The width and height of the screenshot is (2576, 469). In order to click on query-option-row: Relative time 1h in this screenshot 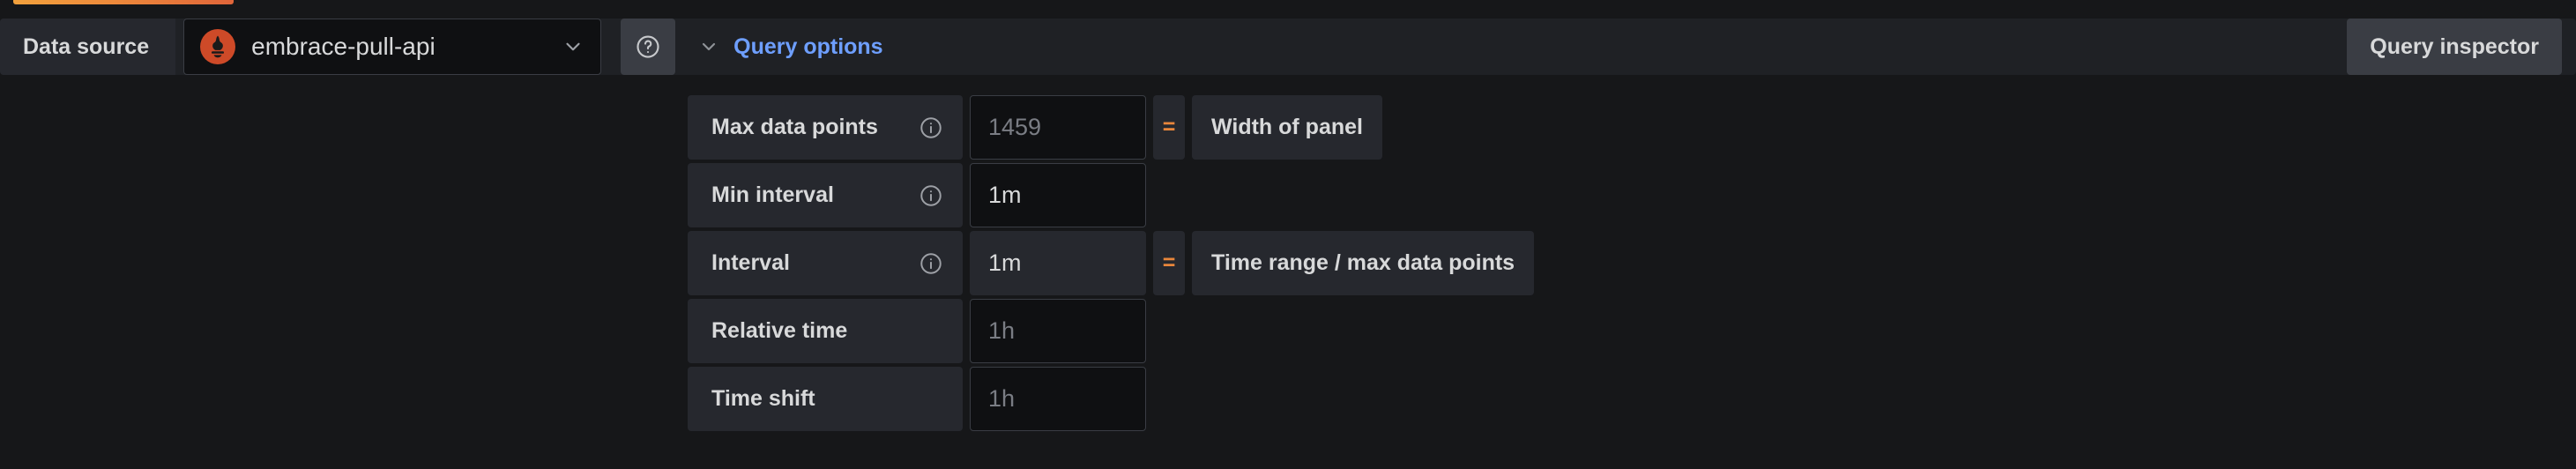, I will do `click(1111, 331)`.